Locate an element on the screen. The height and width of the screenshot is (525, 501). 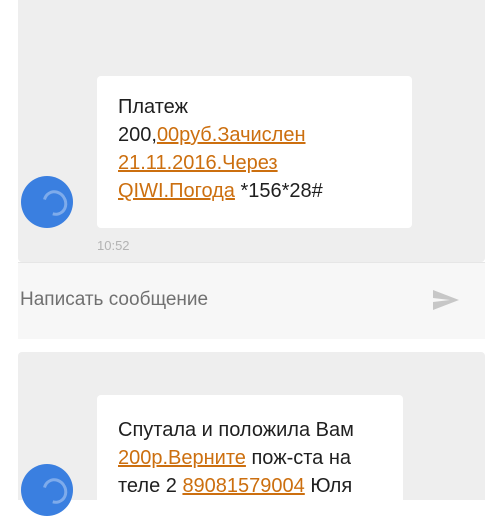
message-line: Платеж is located at coordinates (153, 107).